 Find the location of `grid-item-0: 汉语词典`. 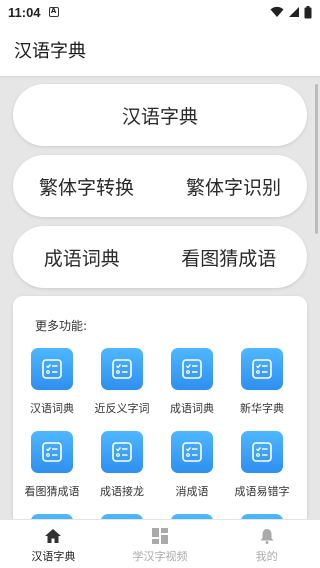

grid-item-0: 汉语词典 is located at coordinates (52, 382).